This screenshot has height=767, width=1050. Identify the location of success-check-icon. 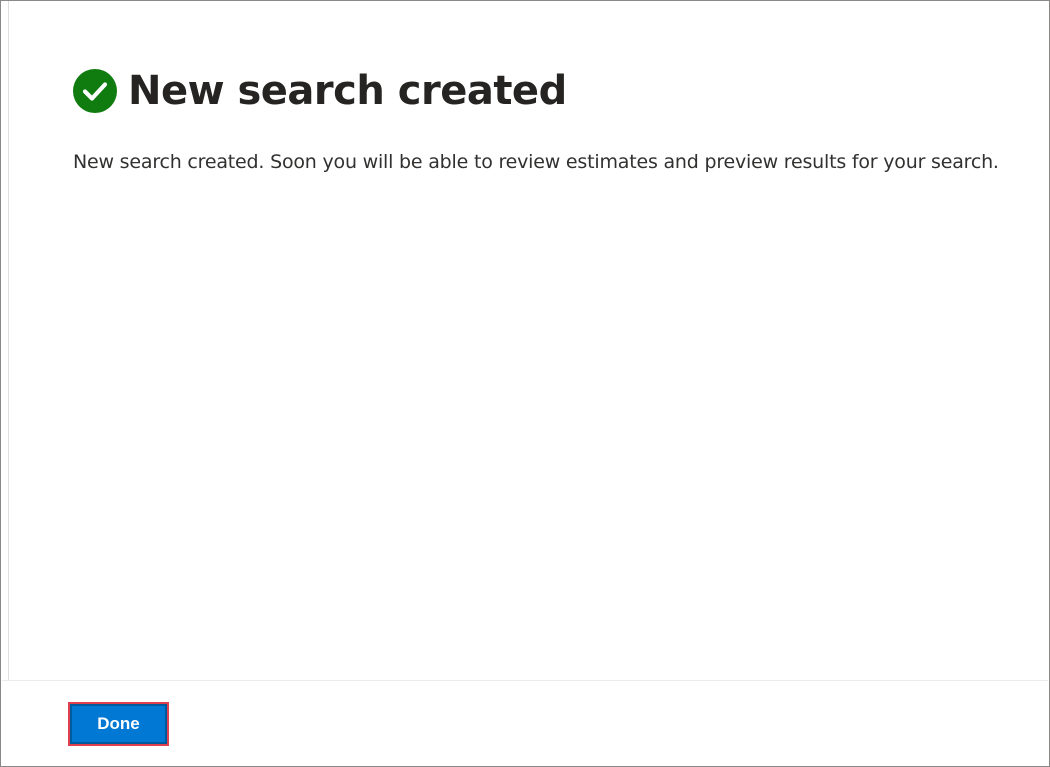
(95, 91).